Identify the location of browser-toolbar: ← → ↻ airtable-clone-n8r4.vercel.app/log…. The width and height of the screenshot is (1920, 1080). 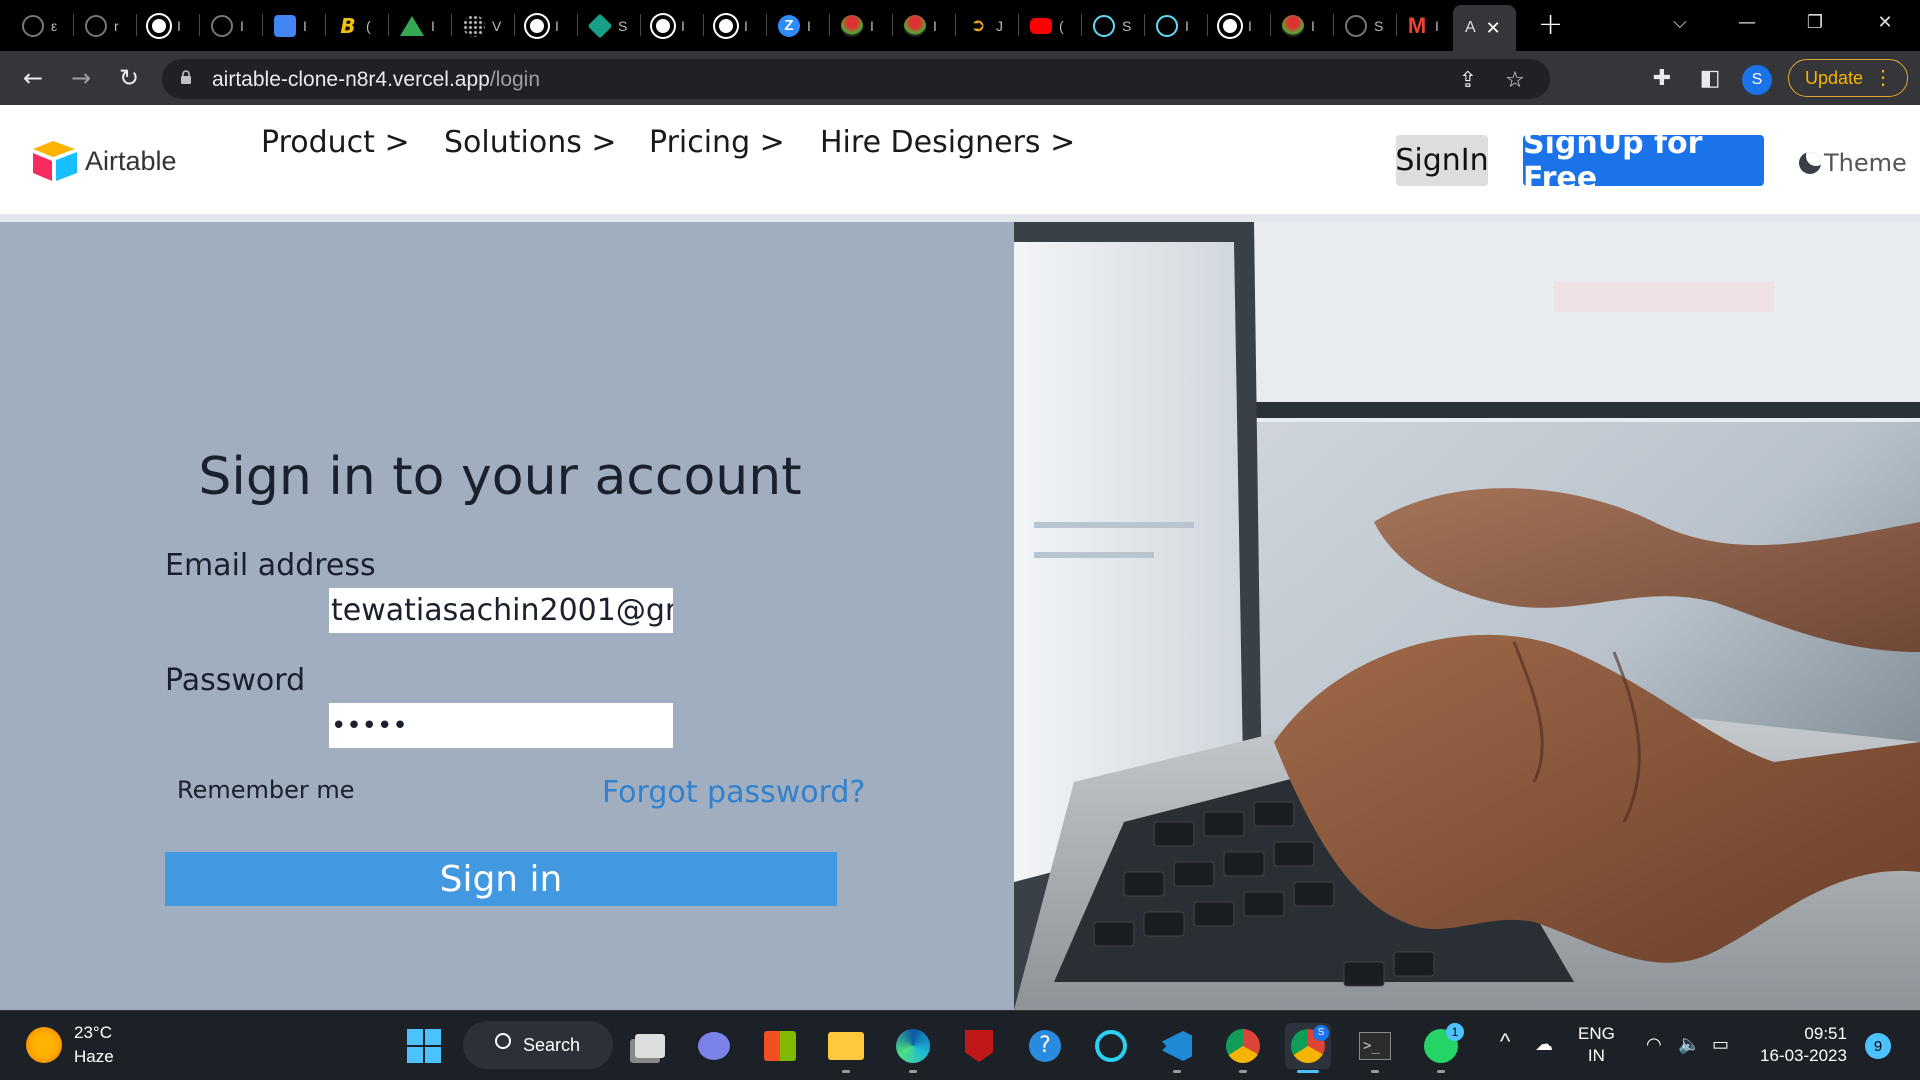
(960, 78).